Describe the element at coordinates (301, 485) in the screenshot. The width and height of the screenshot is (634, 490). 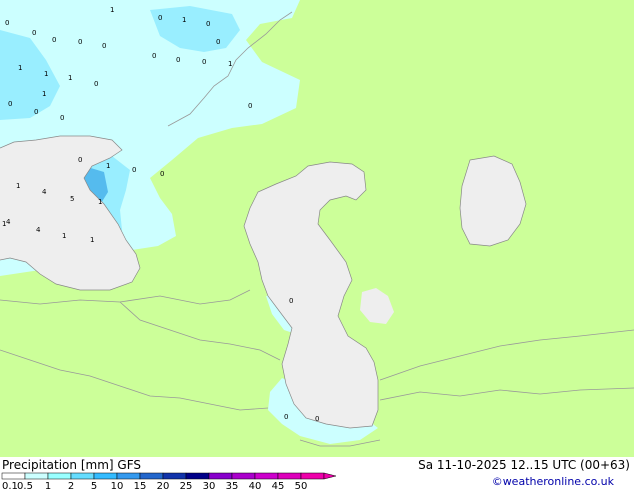
I see `legend-label: 50` at that location.